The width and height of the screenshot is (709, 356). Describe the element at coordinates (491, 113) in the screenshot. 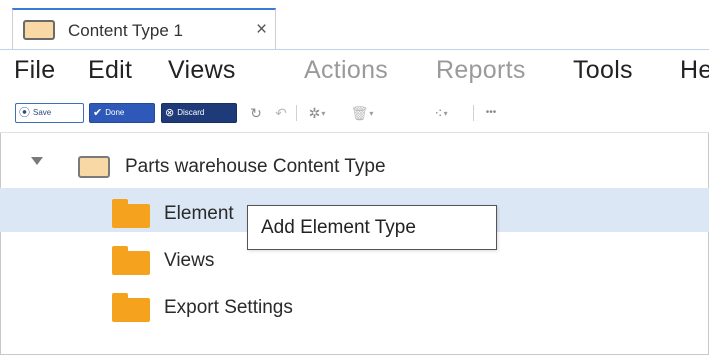

I see `more-icon: •••` at that location.